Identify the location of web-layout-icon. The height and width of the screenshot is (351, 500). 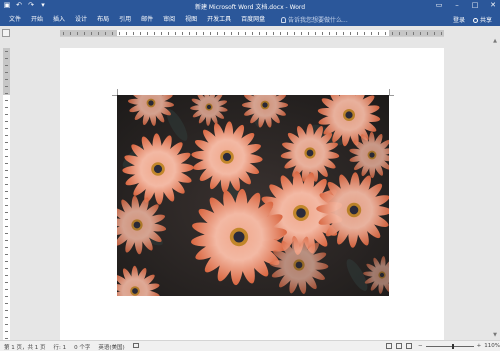
(409, 346).